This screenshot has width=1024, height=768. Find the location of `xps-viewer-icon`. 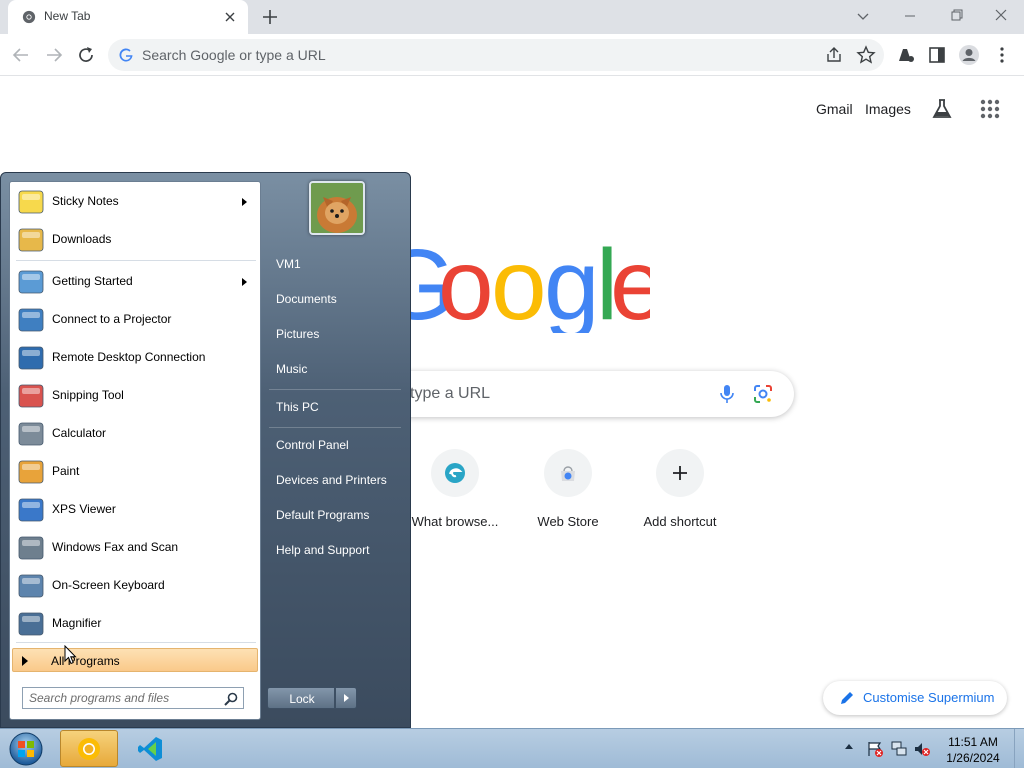

xps-viewer-icon is located at coordinates (31, 510).